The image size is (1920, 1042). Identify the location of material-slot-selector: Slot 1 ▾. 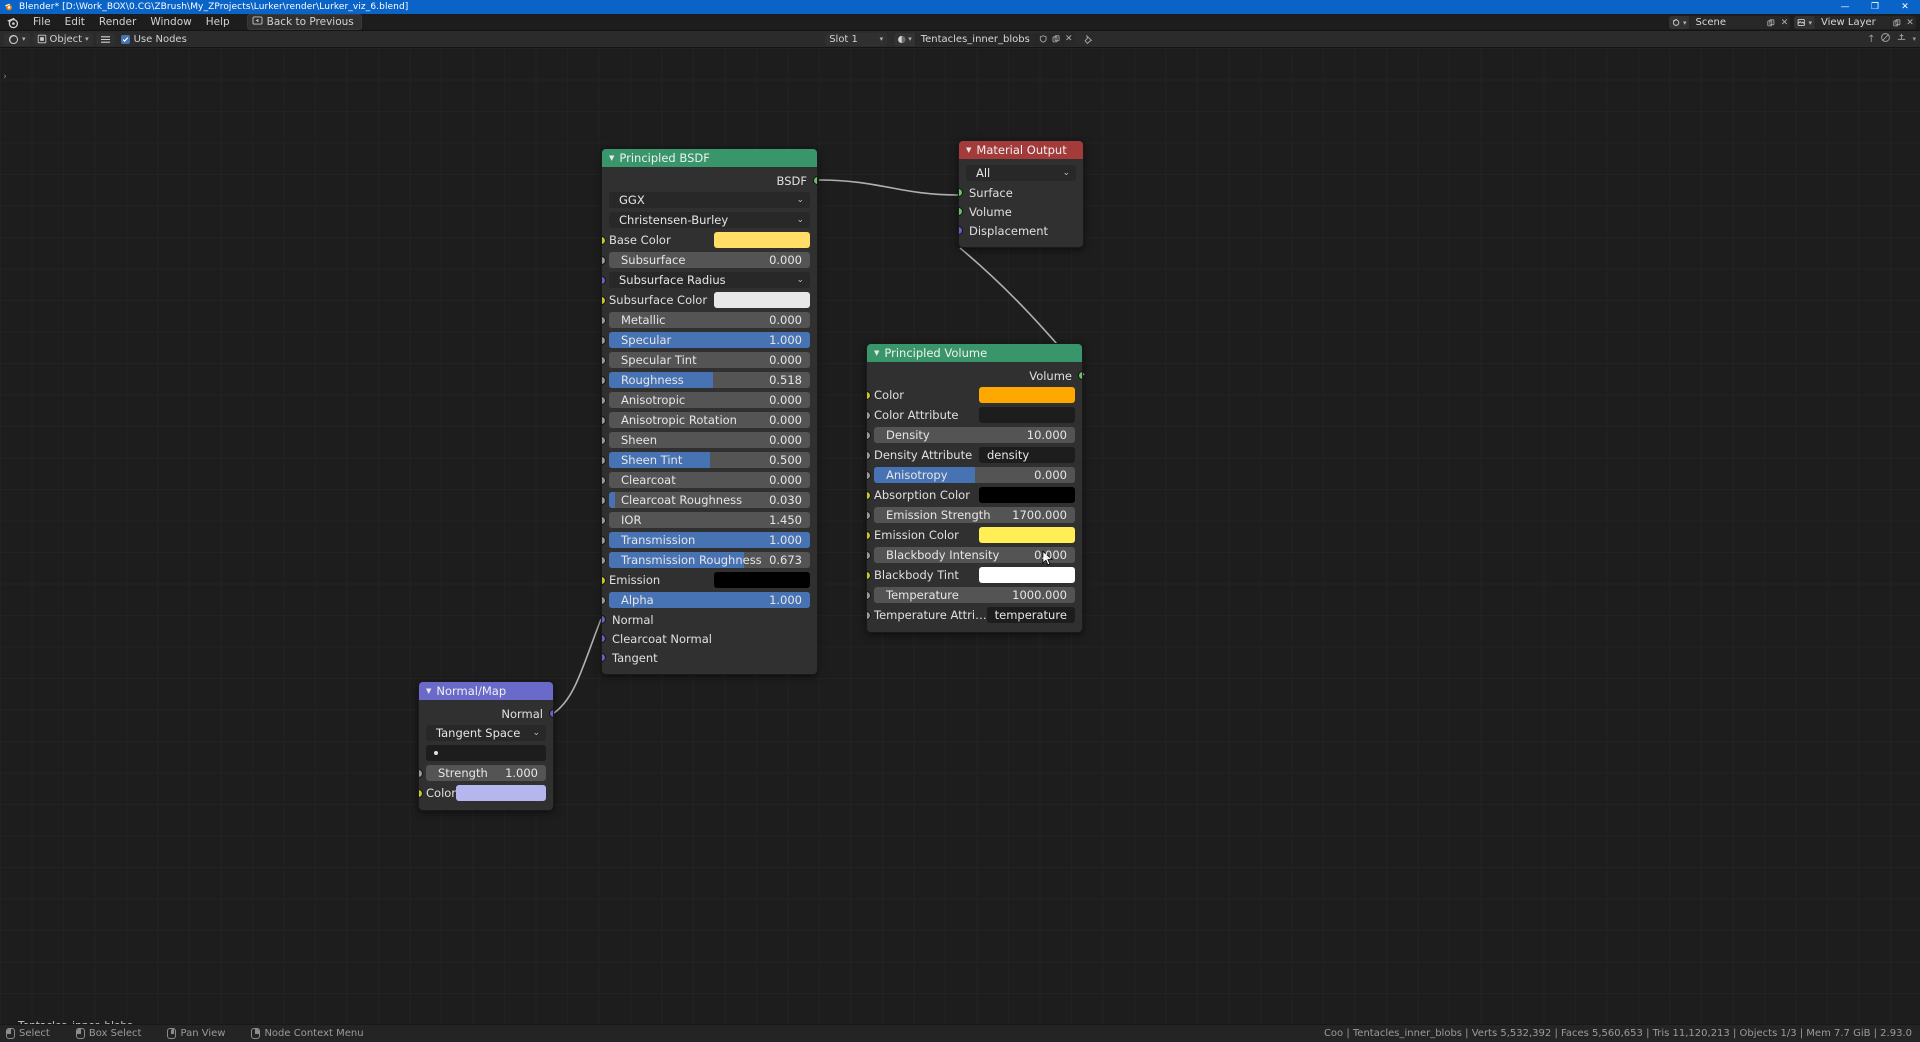
(856, 39).